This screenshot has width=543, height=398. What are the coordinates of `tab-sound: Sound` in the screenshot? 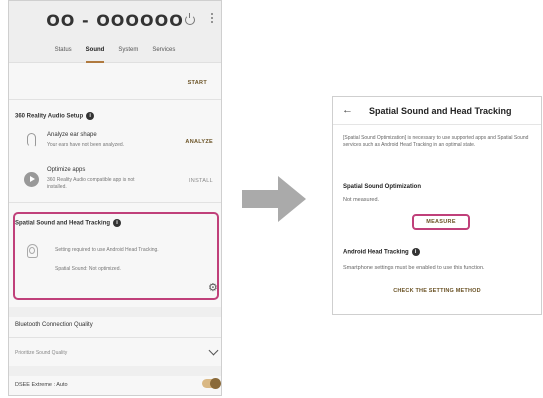 It's located at (95, 53).